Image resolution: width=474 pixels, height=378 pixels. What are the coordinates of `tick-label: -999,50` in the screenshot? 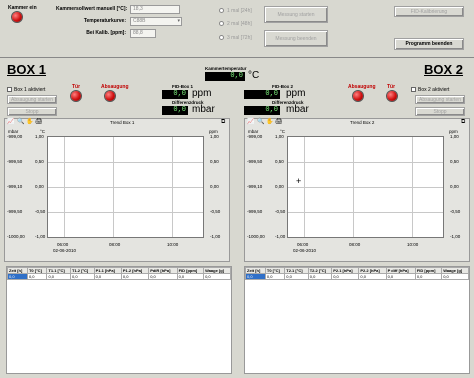 It's located at (255, 161).